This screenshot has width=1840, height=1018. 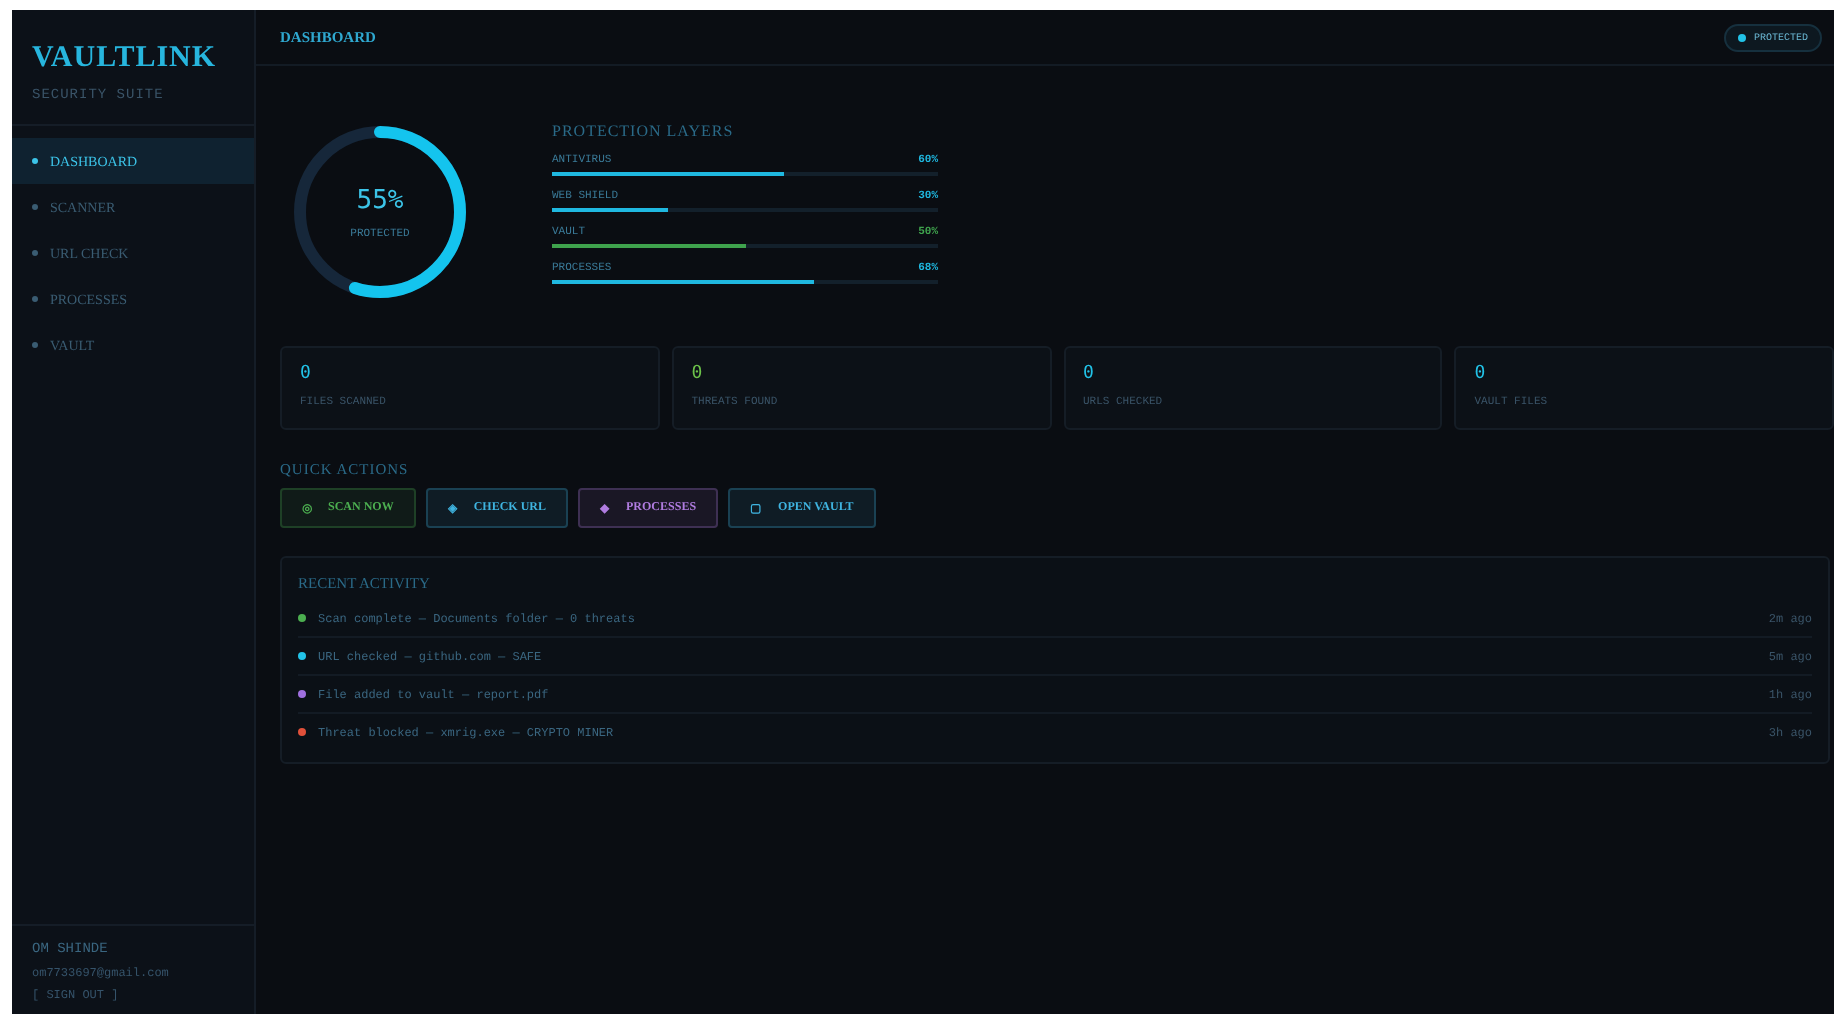 What do you see at coordinates (380, 200) in the screenshot?
I see `gauge-value: 55%` at bounding box center [380, 200].